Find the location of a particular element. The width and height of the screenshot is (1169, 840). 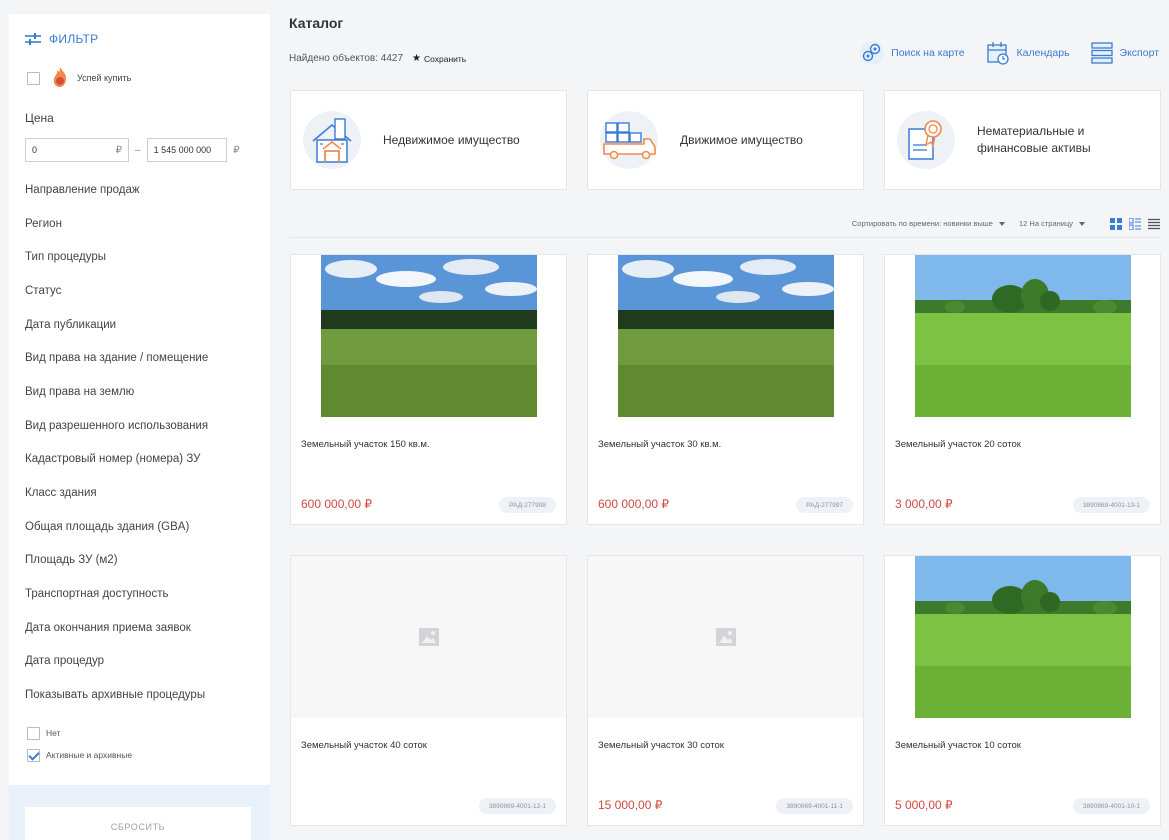

export-list-icon is located at coordinates (1101, 53).